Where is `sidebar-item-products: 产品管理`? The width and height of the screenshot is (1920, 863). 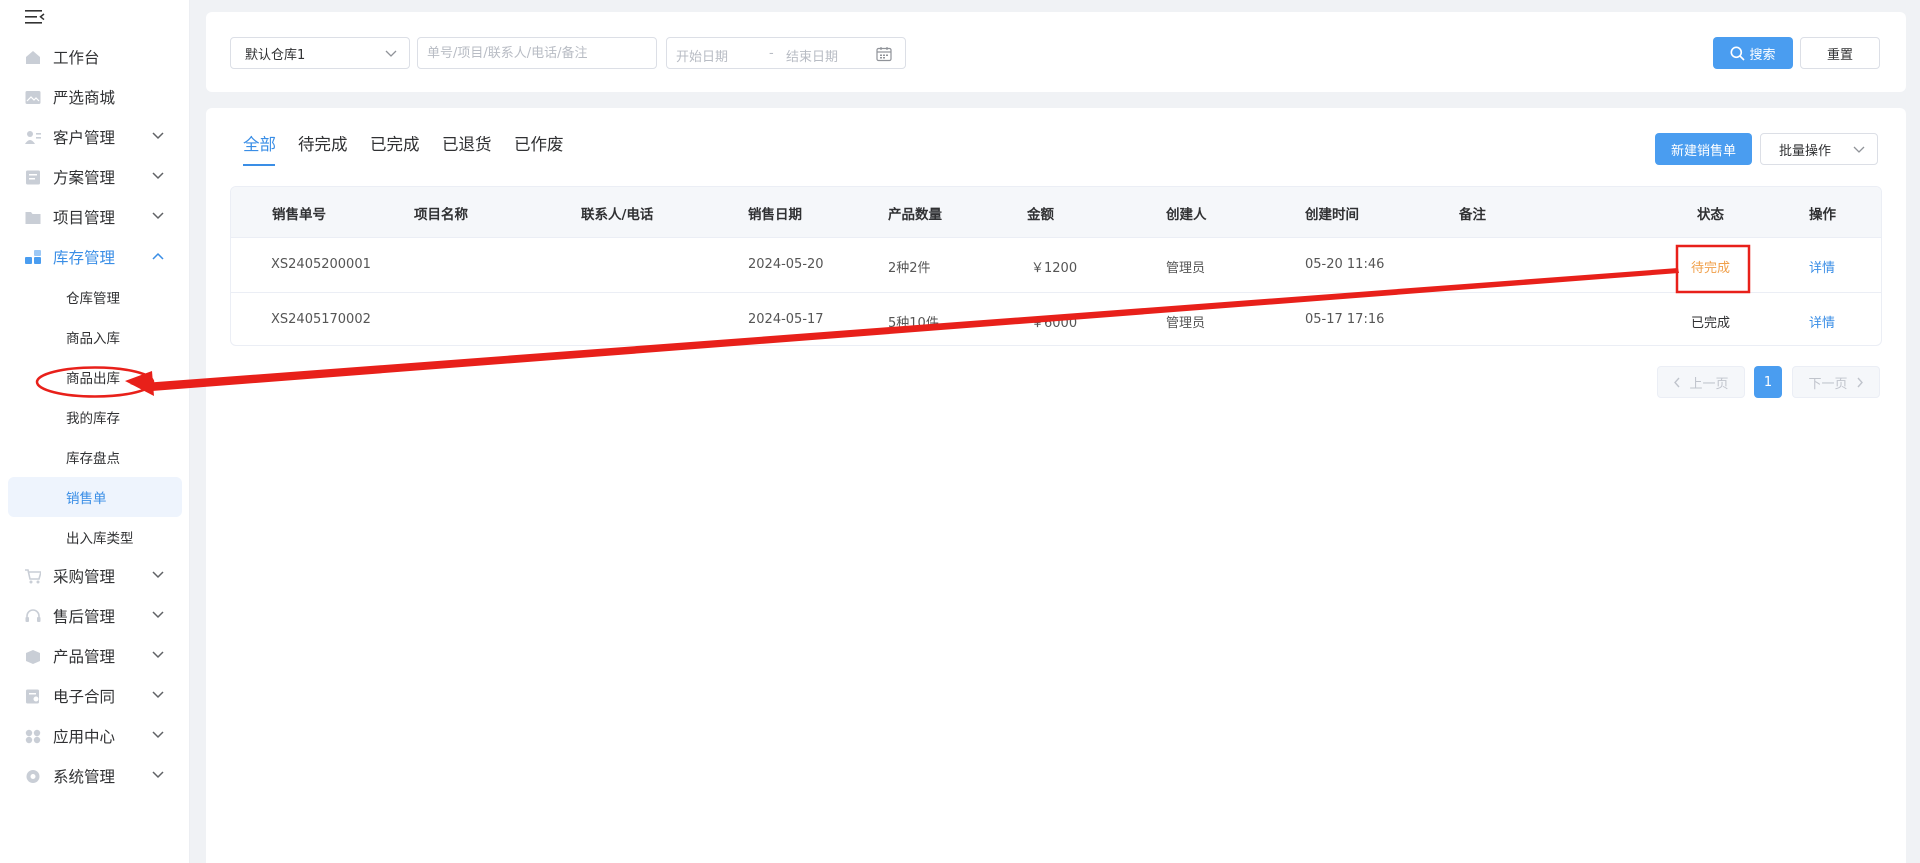 sidebar-item-products: 产品管理 is located at coordinates (95, 656).